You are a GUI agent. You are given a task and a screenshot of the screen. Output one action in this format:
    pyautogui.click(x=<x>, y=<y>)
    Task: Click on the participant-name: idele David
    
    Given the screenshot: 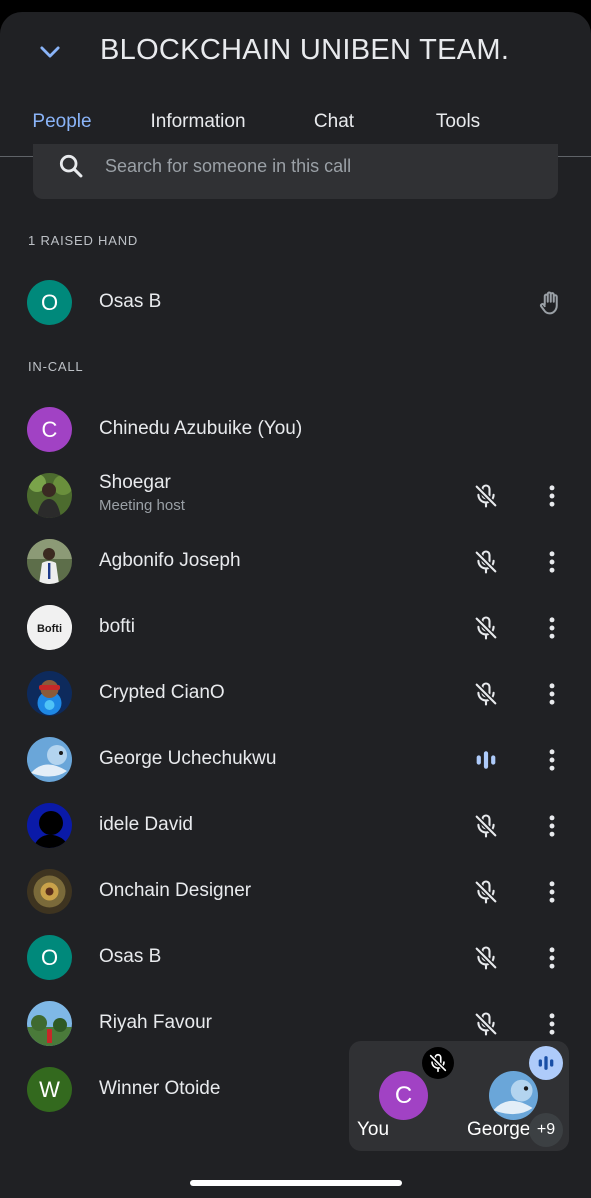 What is the action you would take?
    pyautogui.click(x=146, y=824)
    